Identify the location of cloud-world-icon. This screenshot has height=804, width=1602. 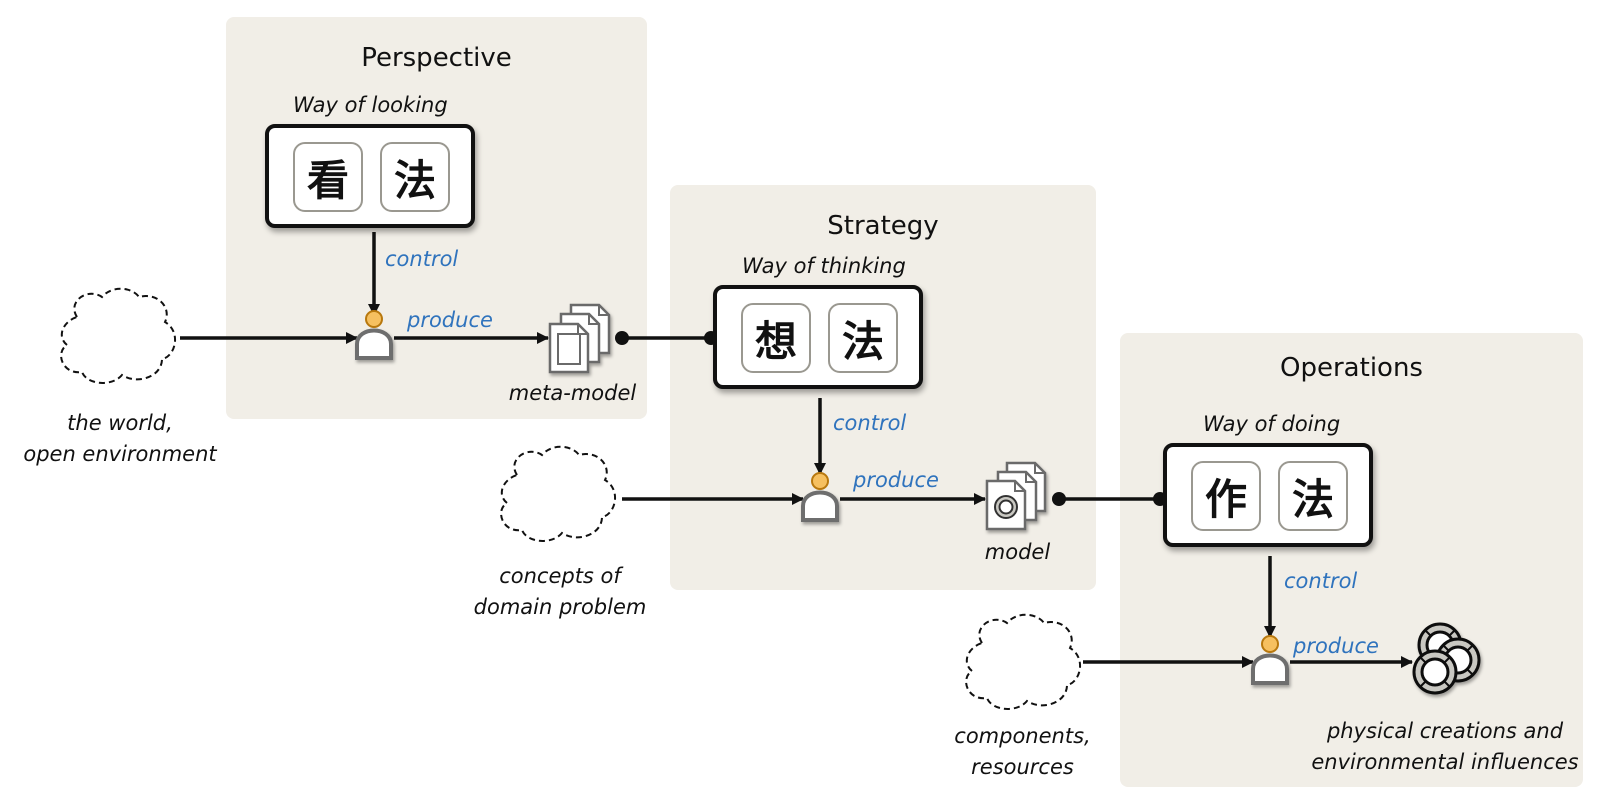
(118, 335).